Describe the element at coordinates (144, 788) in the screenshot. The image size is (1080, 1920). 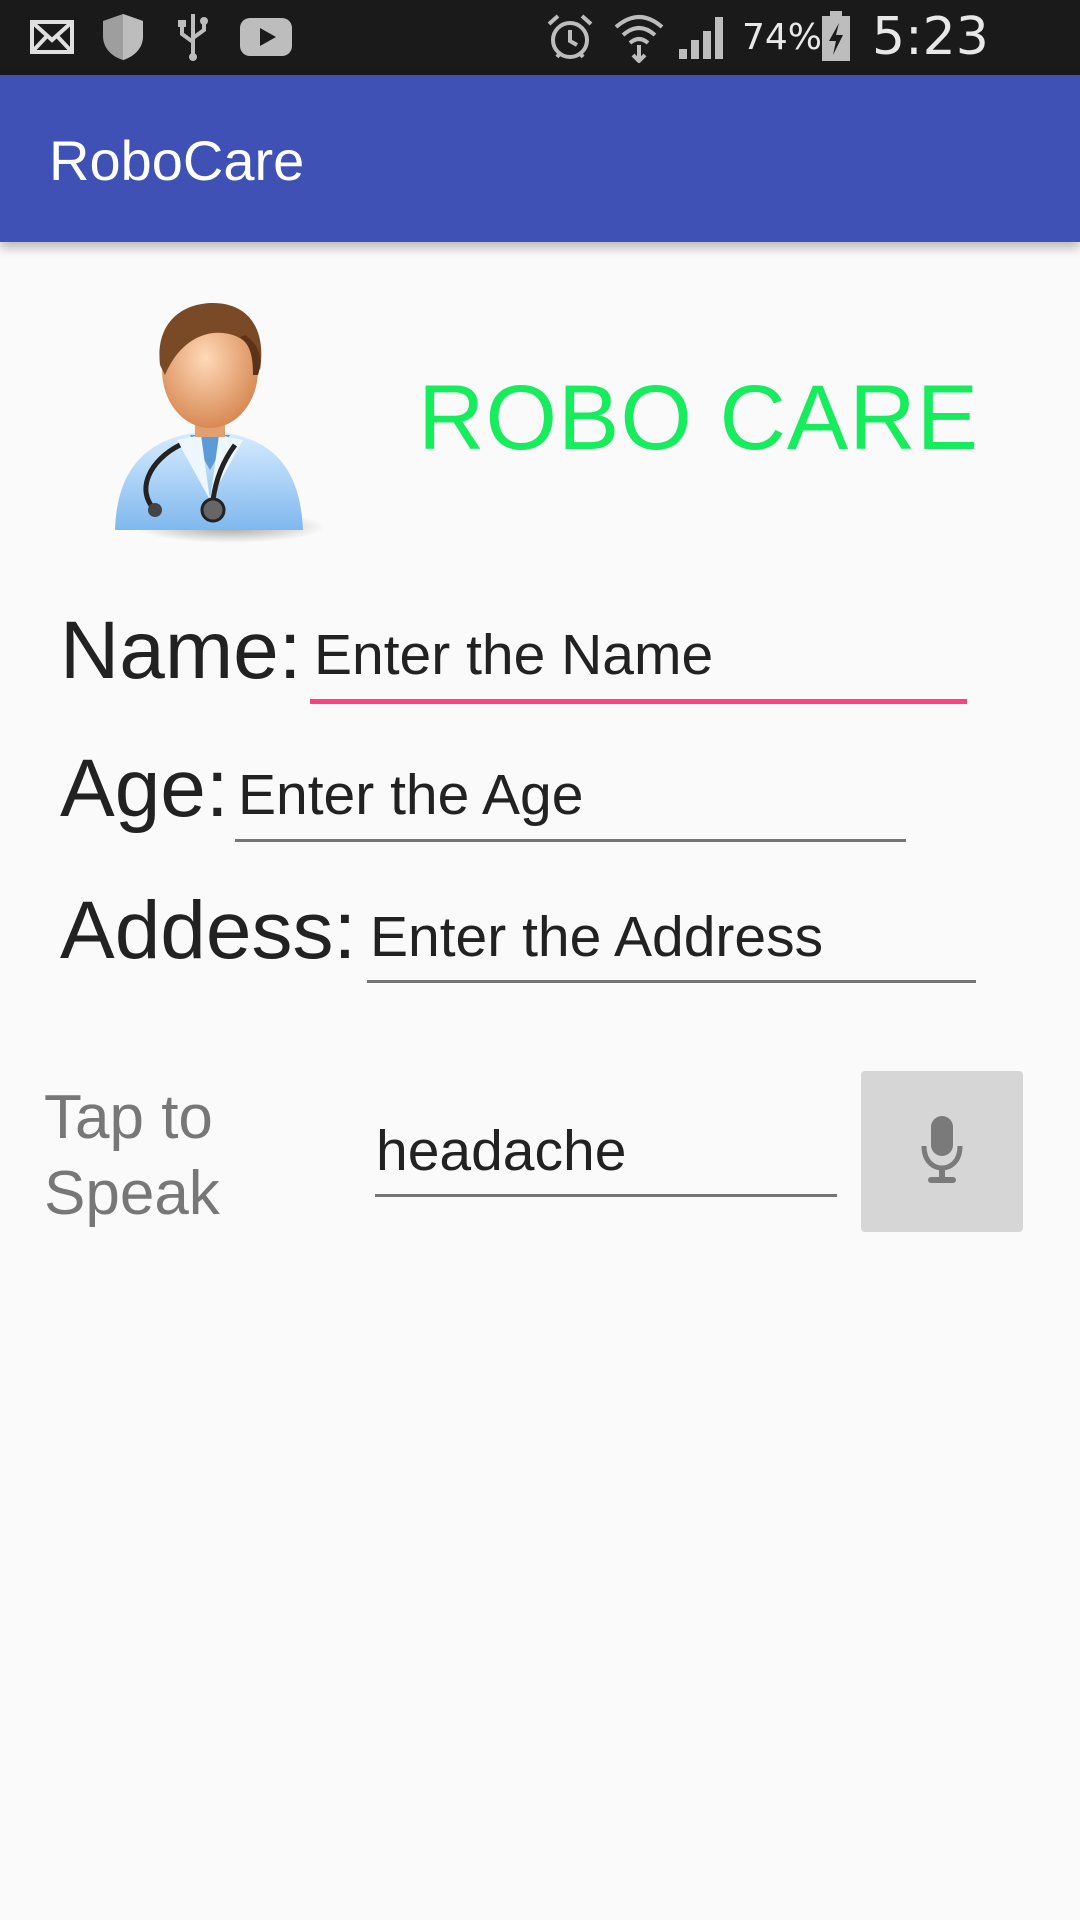
I see `age-label: Age:` at that location.